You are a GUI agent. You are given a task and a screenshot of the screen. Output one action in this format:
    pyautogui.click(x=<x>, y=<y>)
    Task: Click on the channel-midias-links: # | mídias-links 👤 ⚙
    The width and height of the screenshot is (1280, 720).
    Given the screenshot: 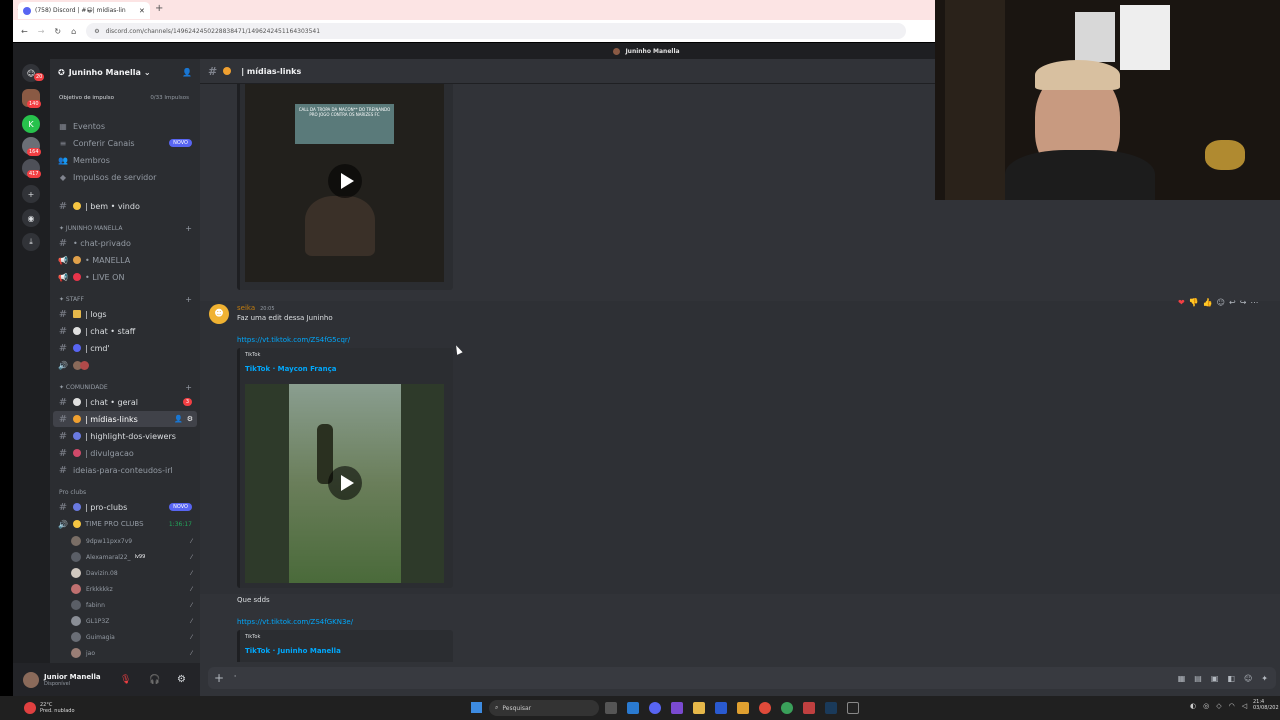 What is the action you would take?
    pyautogui.click(x=125, y=419)
    